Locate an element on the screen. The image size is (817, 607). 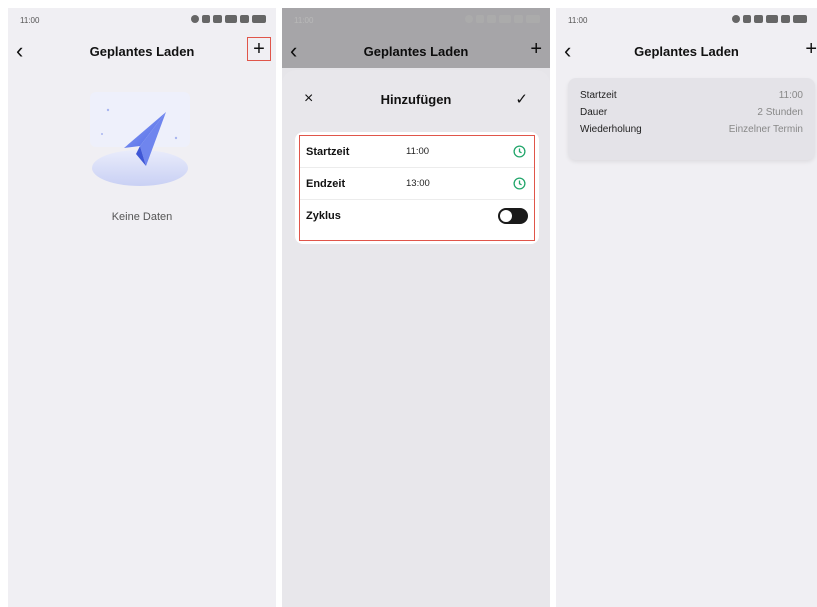
duration-value: 2 Stunden is located at coordinates (780, 112).